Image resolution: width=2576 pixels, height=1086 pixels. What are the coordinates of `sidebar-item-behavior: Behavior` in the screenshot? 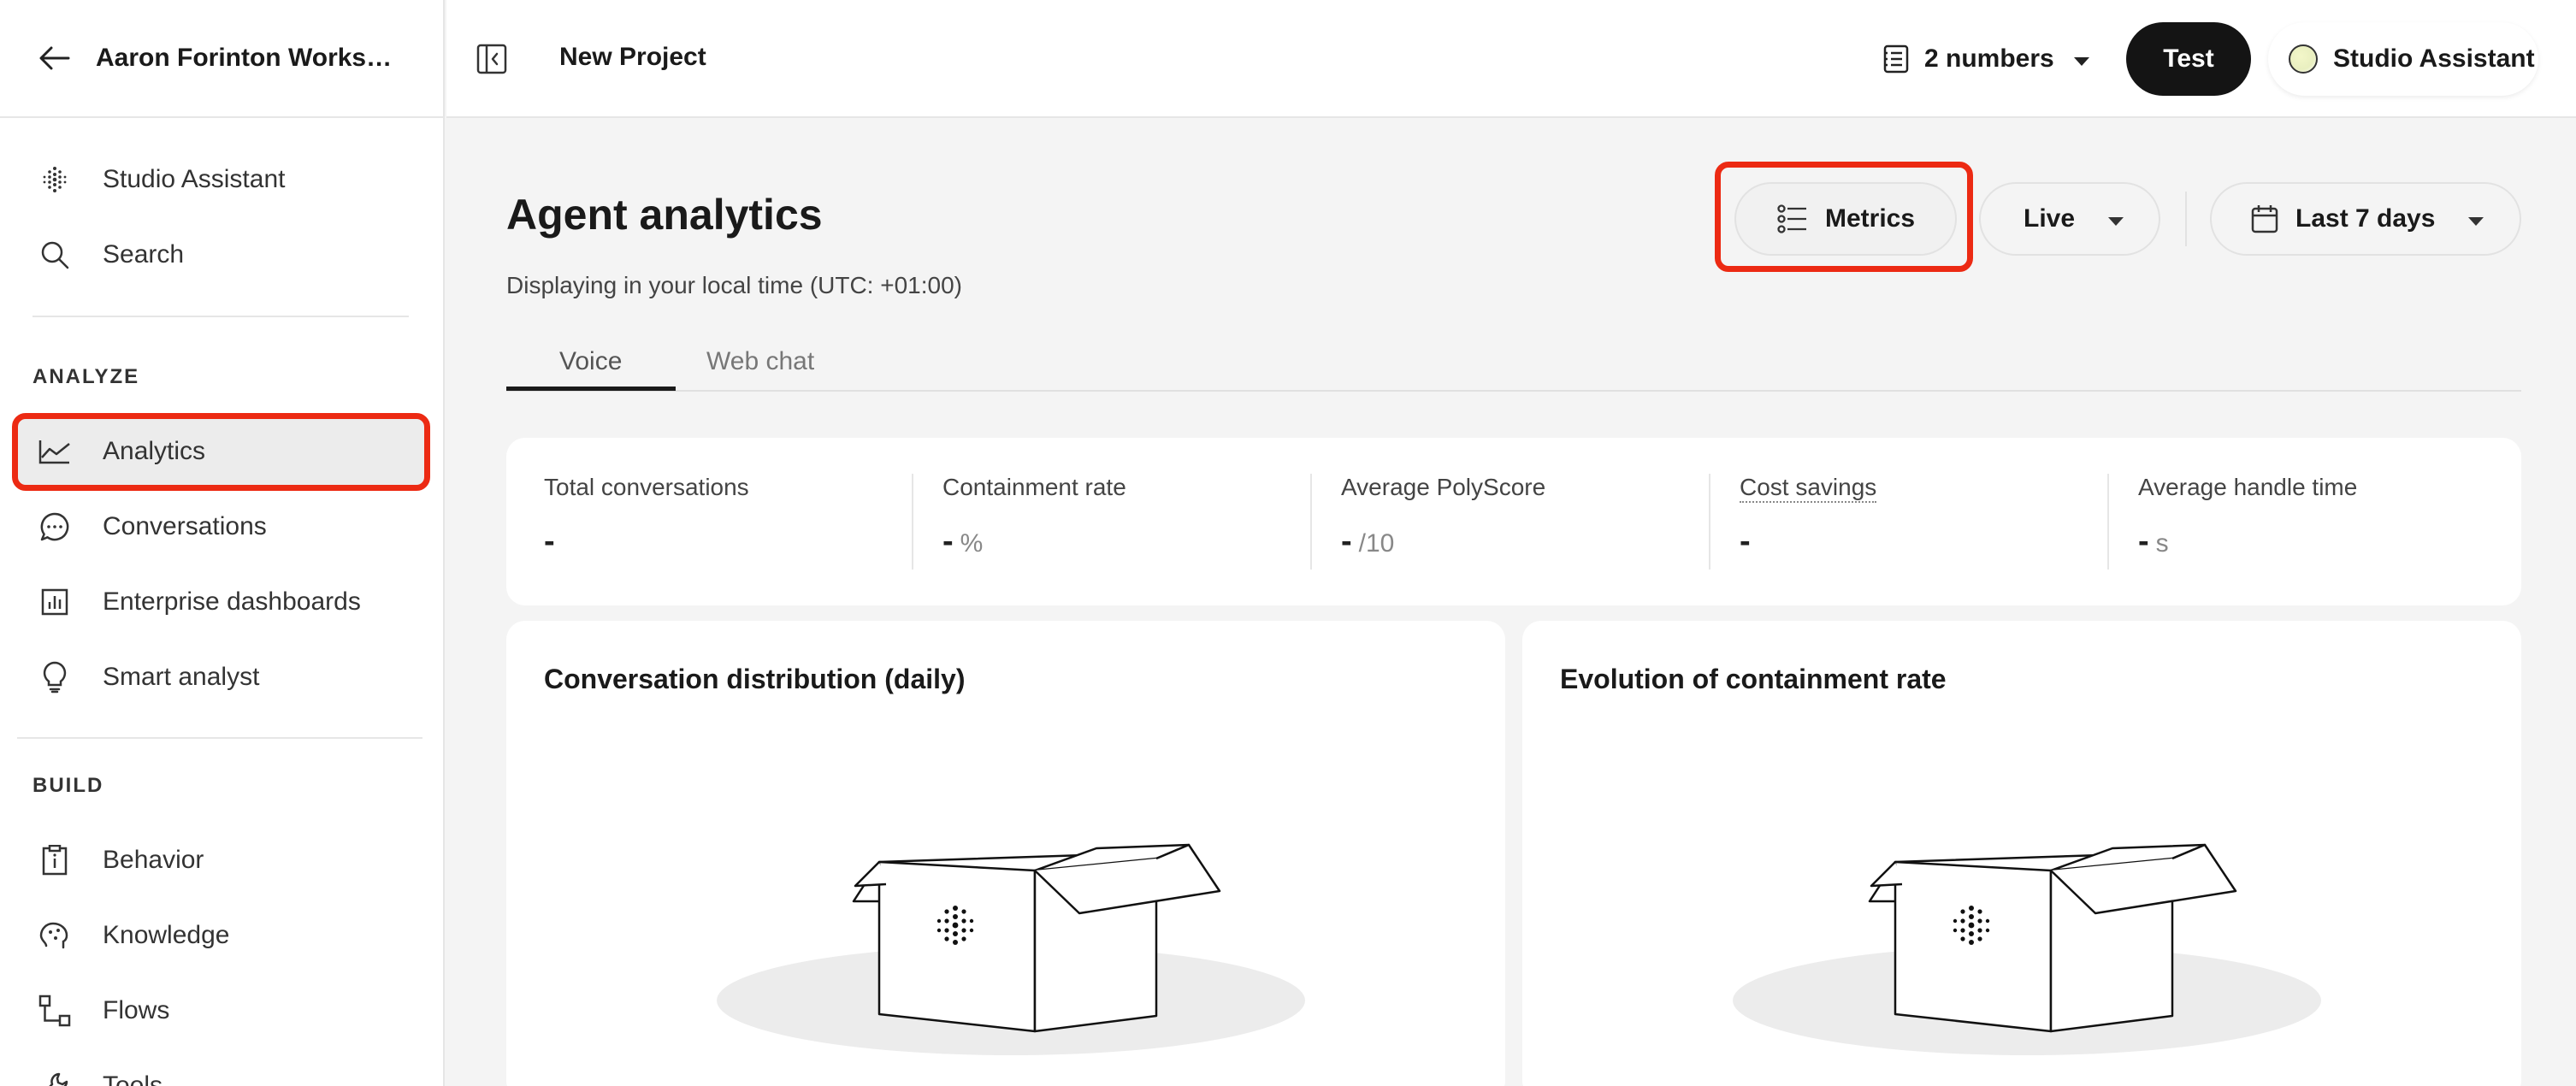 It's located at (222, 860).